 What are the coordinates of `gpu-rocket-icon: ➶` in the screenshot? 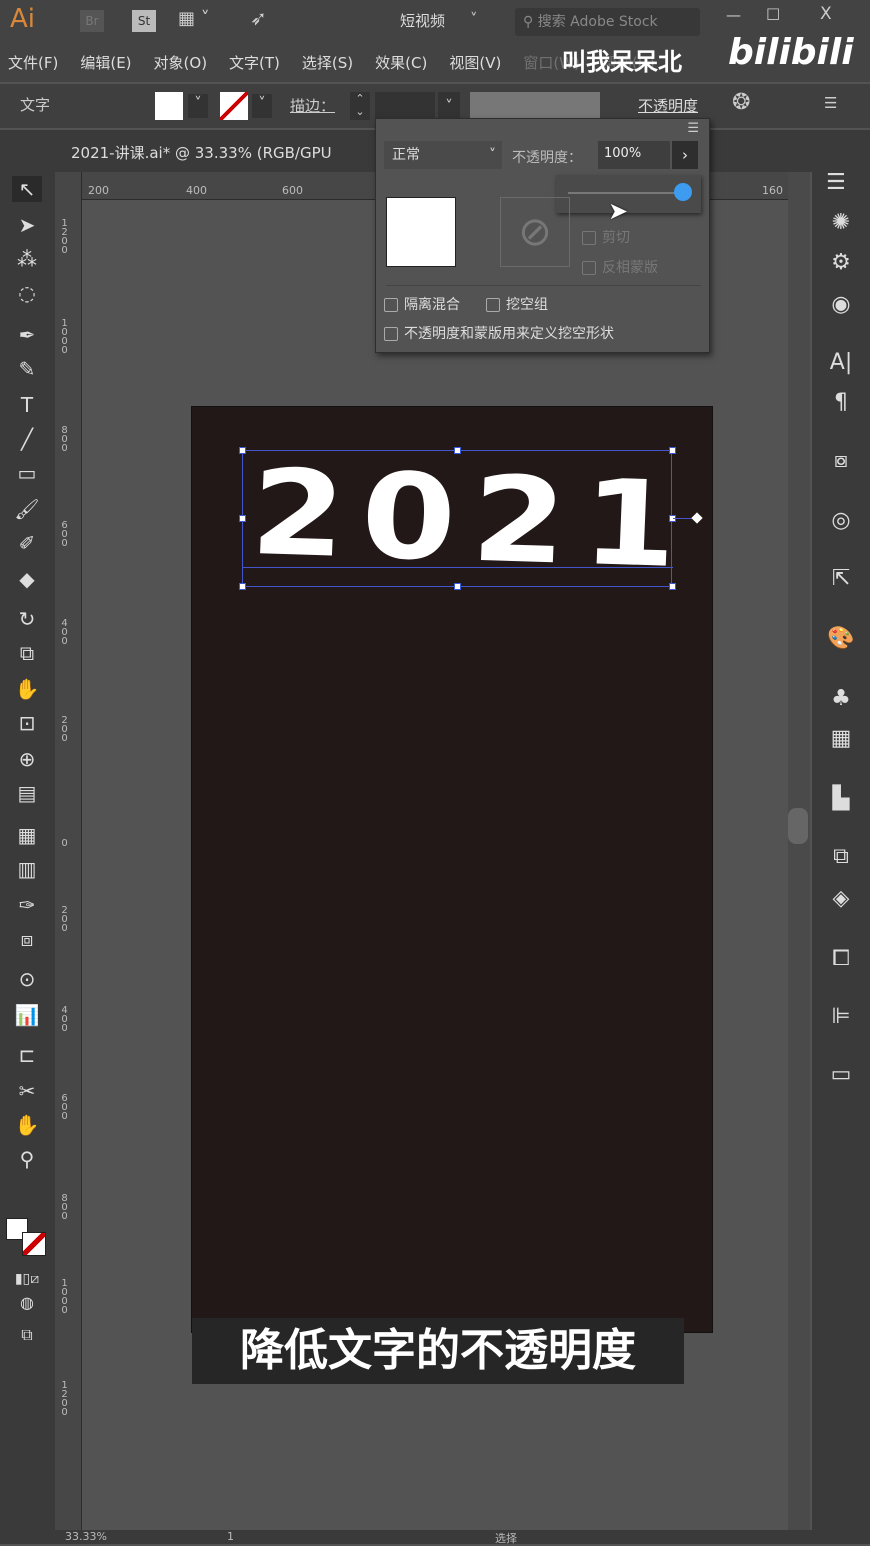 It's located at (258, 18).